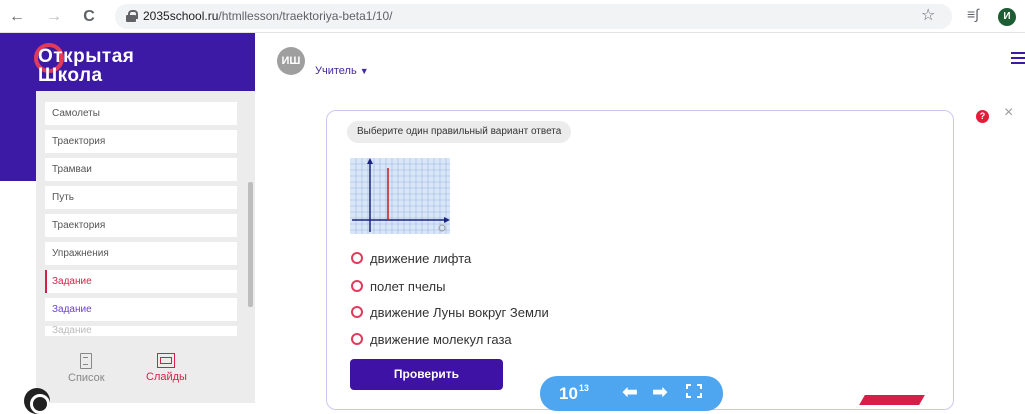  Describe the element at coordinates (166, 360) in the screenshot. I see `slides-icon` at that location.